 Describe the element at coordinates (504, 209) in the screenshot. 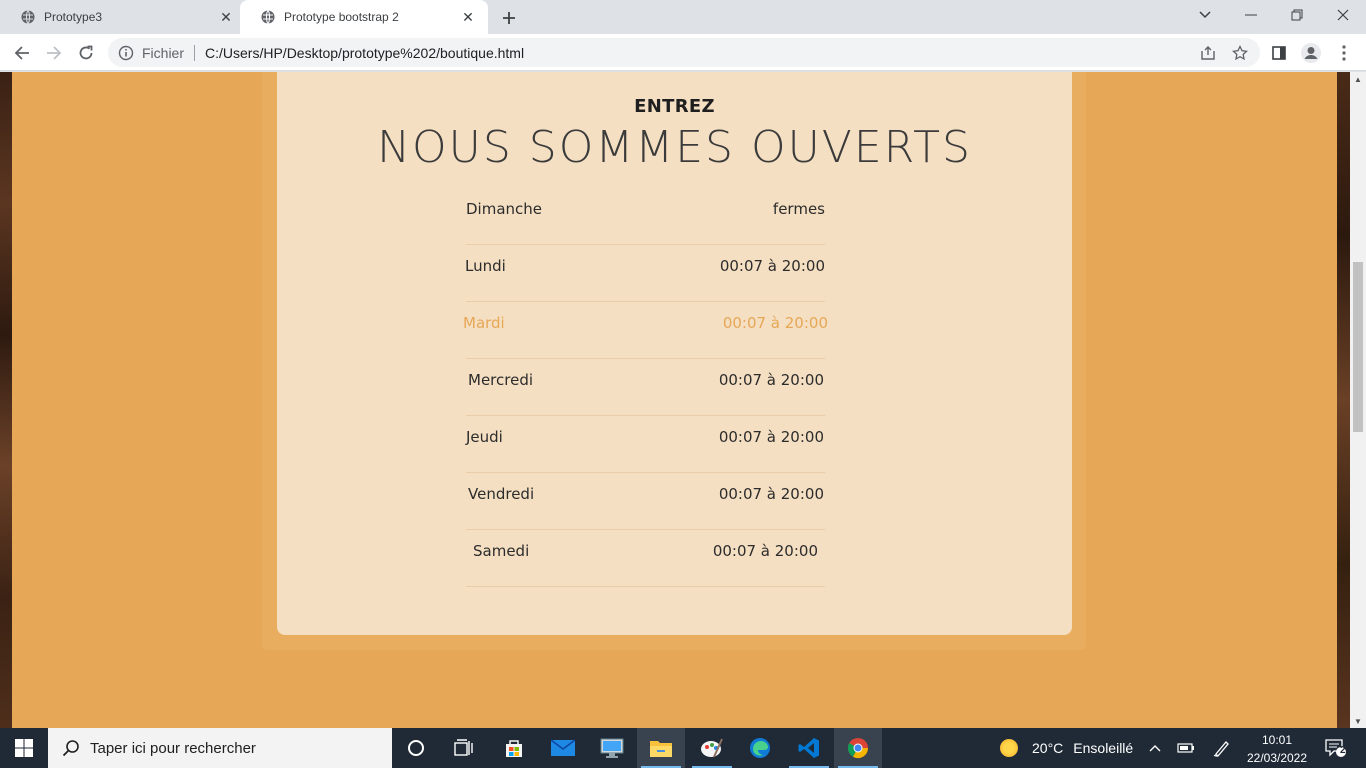

I see `day-label: Dimanche` at that location.